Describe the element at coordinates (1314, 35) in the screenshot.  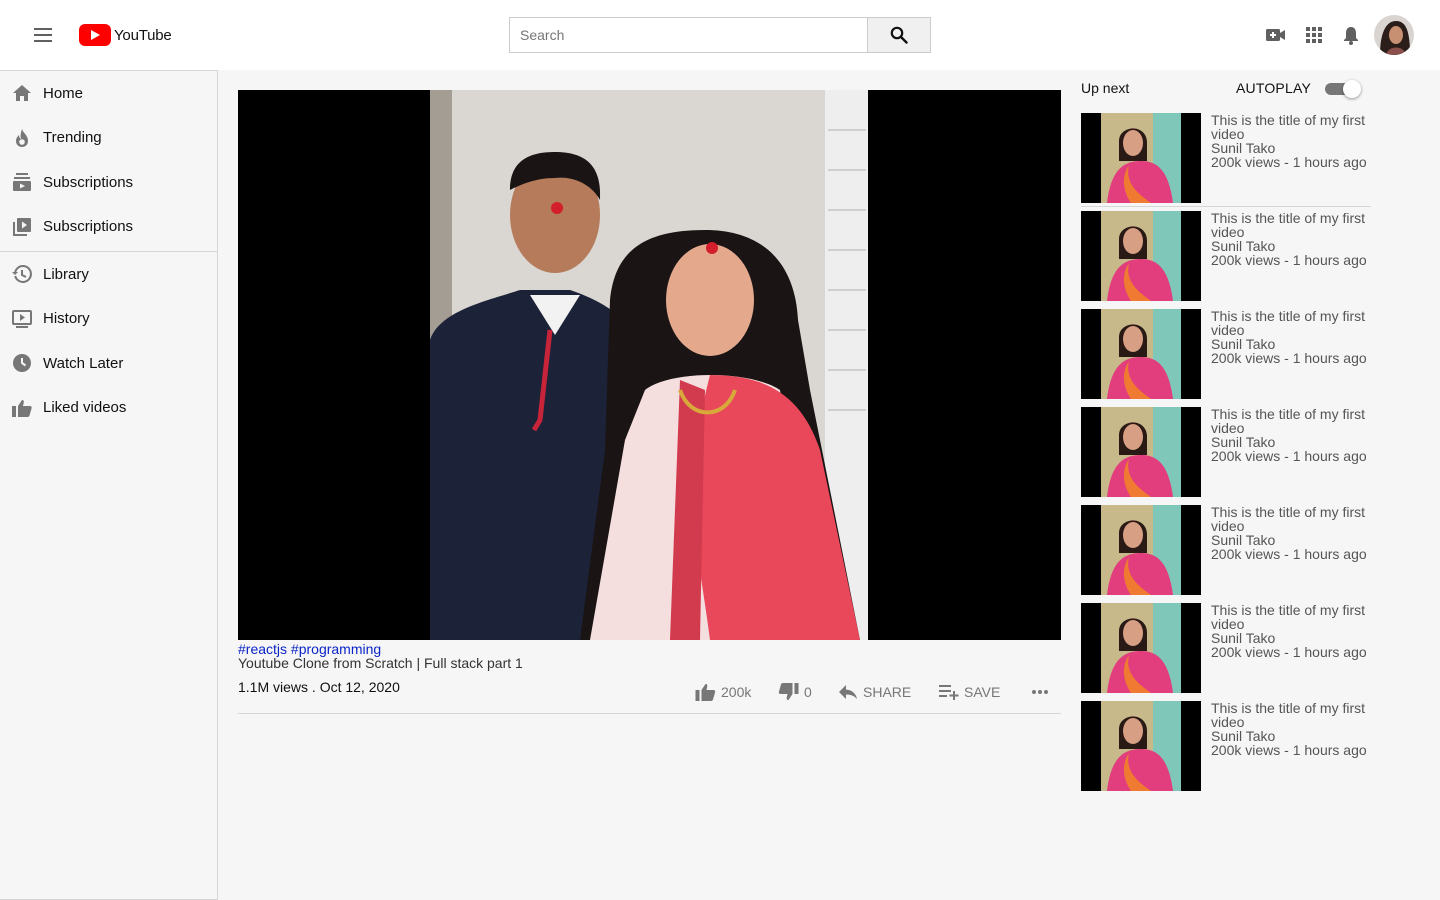
I see `apps-grid-icon` at that location.